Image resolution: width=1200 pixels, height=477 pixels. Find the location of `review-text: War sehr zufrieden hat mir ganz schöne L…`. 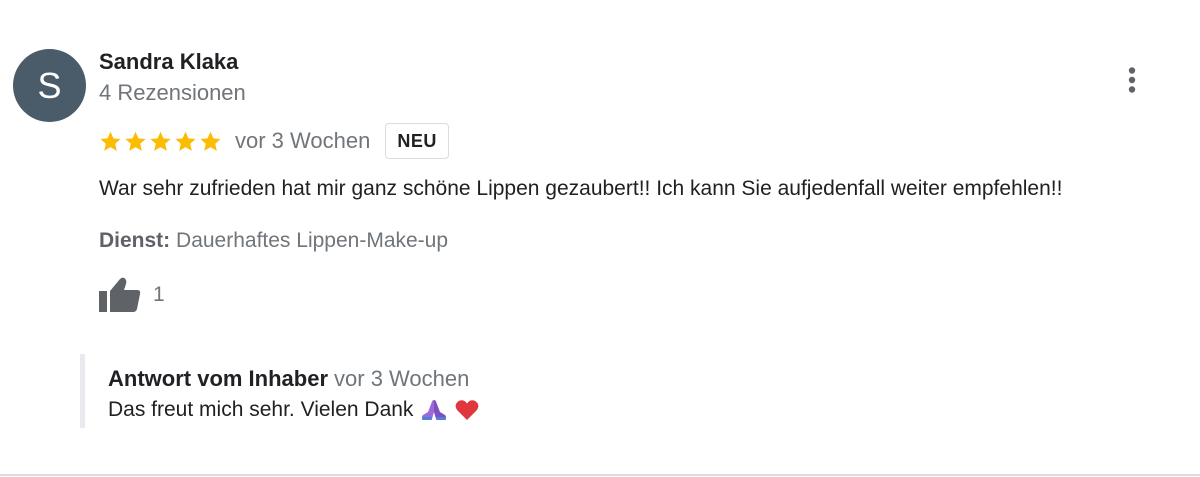

review-text: War sehr zufrieden hat mir ganz schöne L… is located at coordinates (581, 188).